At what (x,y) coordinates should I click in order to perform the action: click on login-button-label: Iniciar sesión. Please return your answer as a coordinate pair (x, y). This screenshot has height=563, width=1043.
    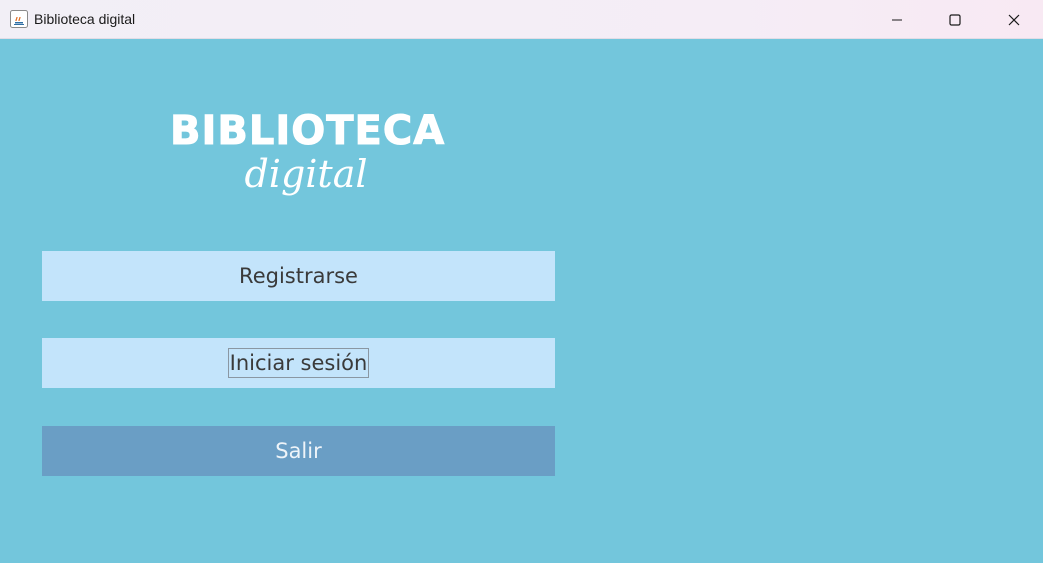
    Looking at the image, I should click on (298, 363).